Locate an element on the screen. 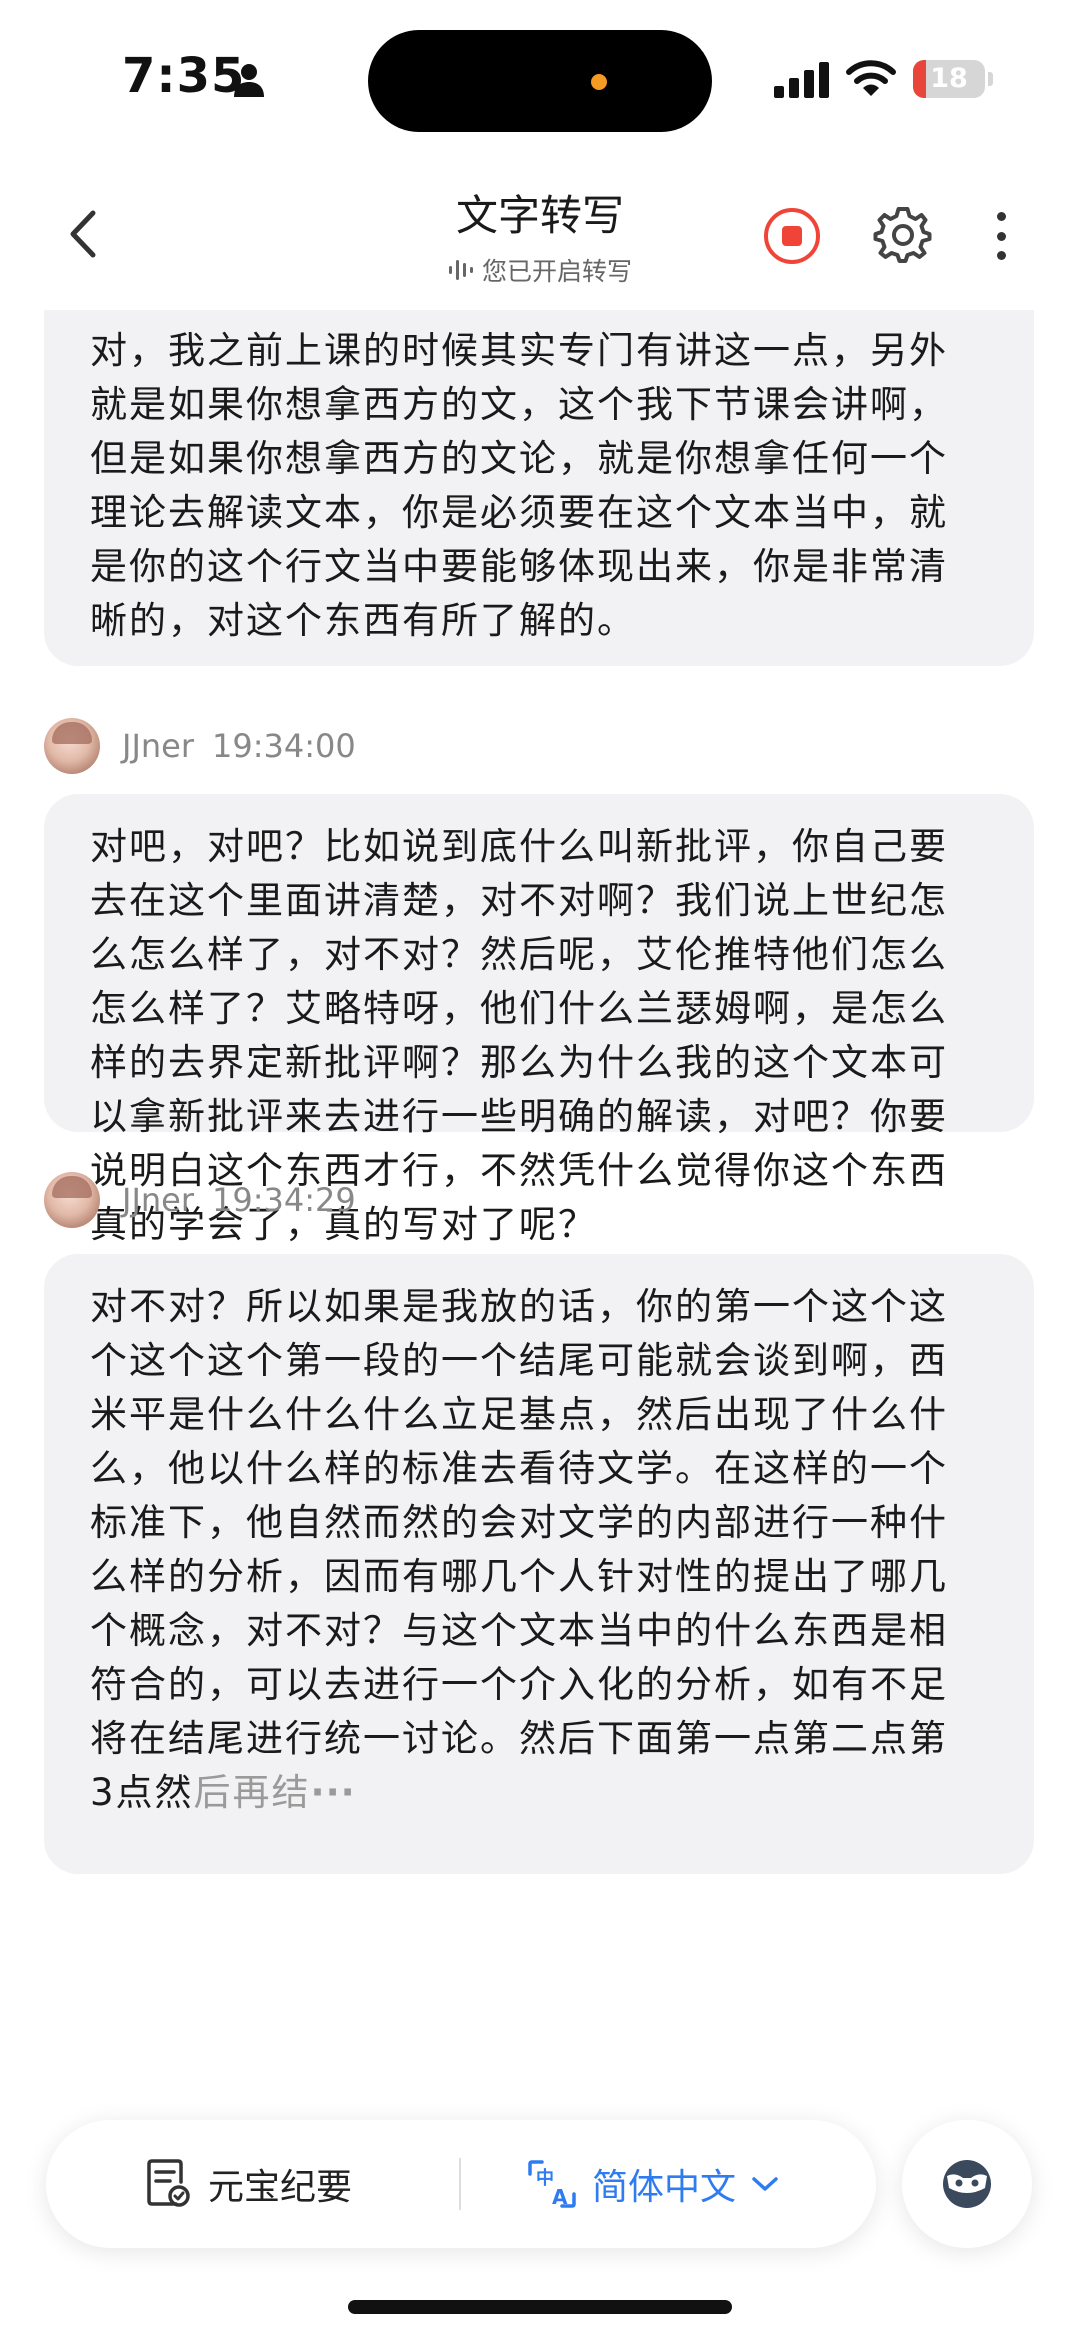  typing-ellipsis-icon: ··· is located at coordinates (333, 1792).